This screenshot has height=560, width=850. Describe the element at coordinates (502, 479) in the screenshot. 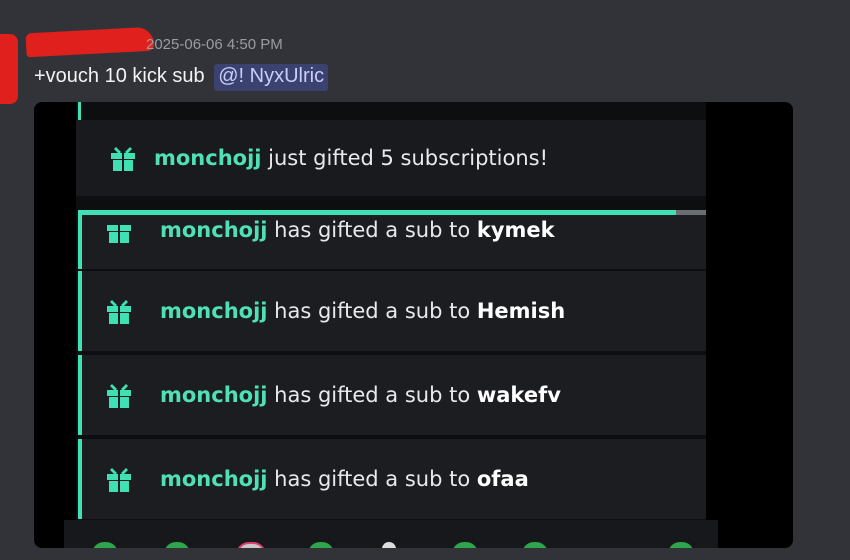

I see `recipient-username: ofaa` at that location.